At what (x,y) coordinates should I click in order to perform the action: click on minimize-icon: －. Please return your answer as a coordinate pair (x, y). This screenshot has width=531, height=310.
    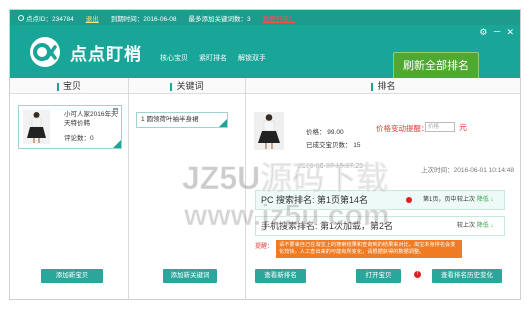
    Looking at the image, I should click on (496, 32).